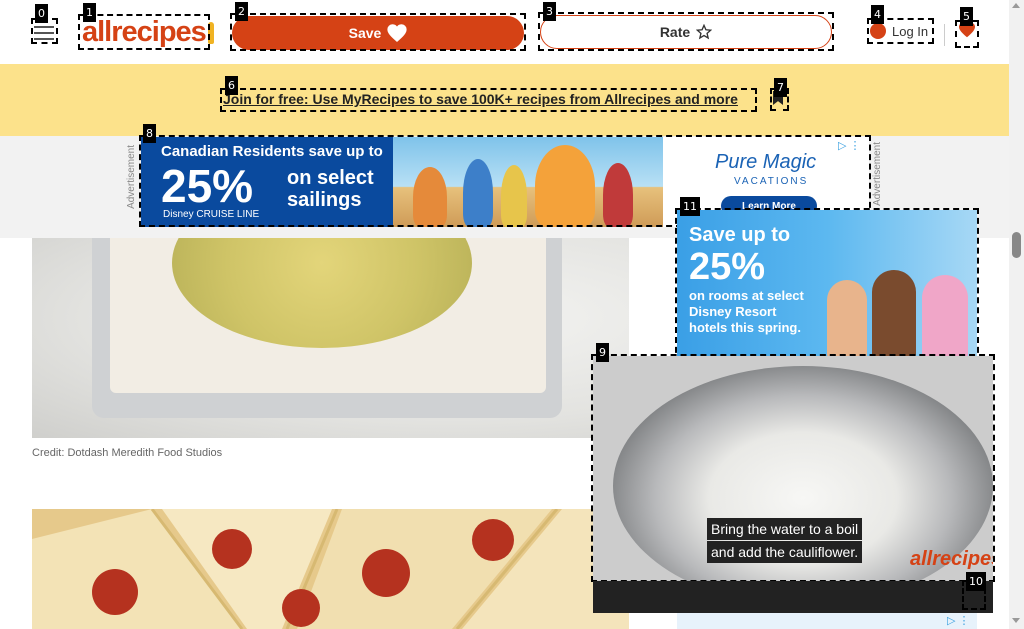  What do you see at coordinates (131, 177) in the screenshot?
I see `ad-label-left: Advertisement` at bounding box center [131, 177].